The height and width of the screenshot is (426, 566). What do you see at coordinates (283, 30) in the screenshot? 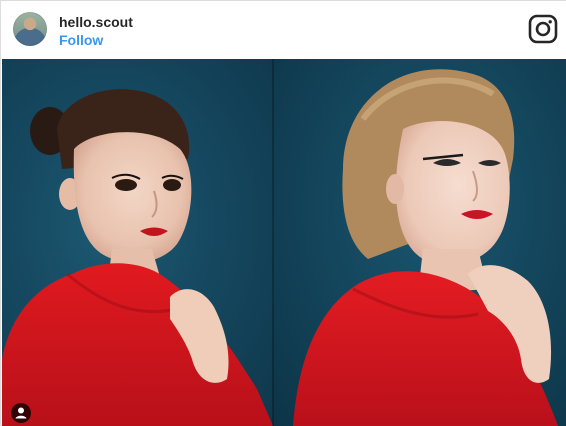
I see `post-header: hello.scout Follow` at bounding box center [283, 30].